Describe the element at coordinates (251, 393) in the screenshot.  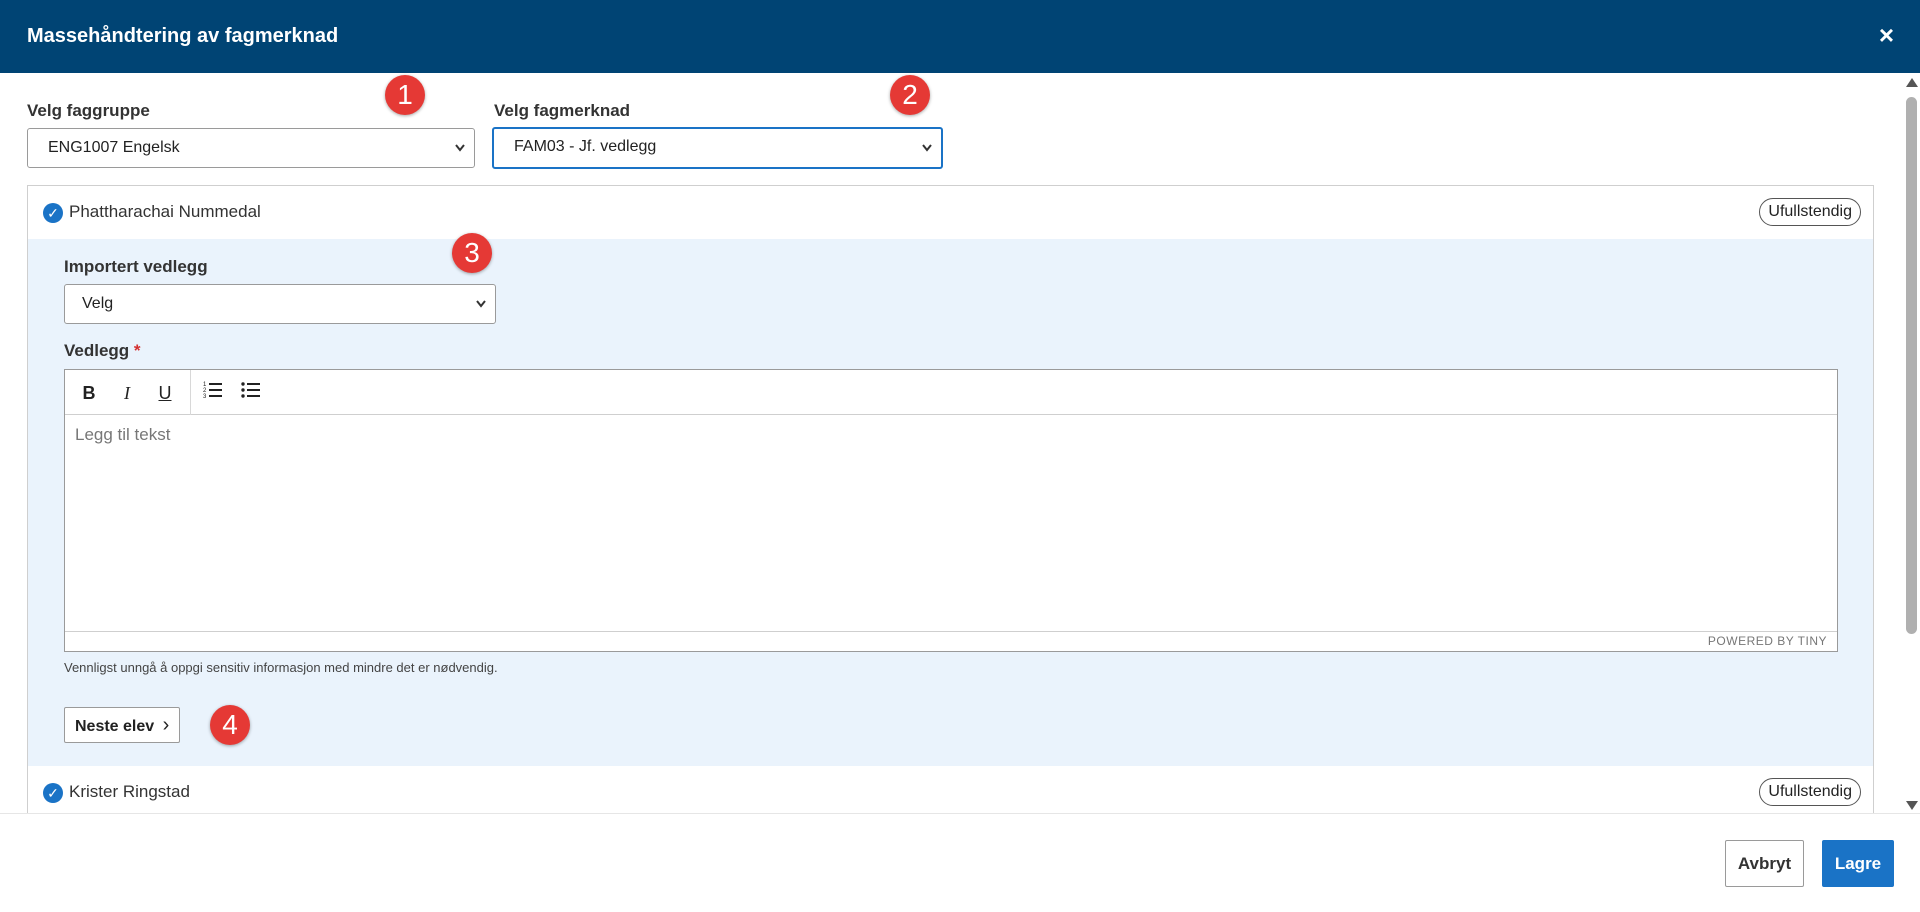
I see `bullet-list-icon` at that location.